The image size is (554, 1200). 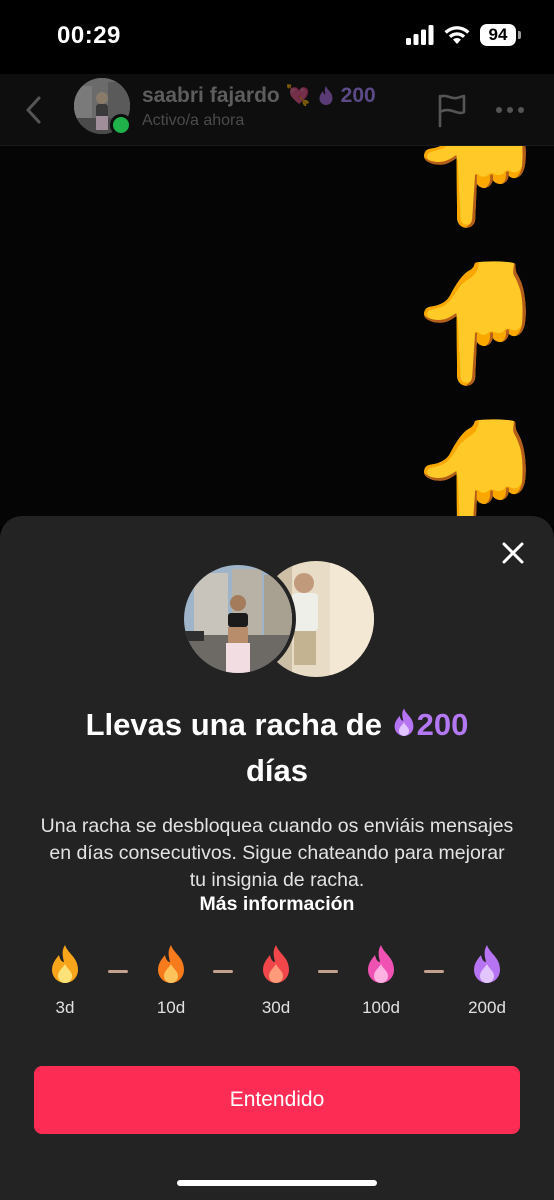 I want to click on status-time: 00:29, so click(x=89, y=35).